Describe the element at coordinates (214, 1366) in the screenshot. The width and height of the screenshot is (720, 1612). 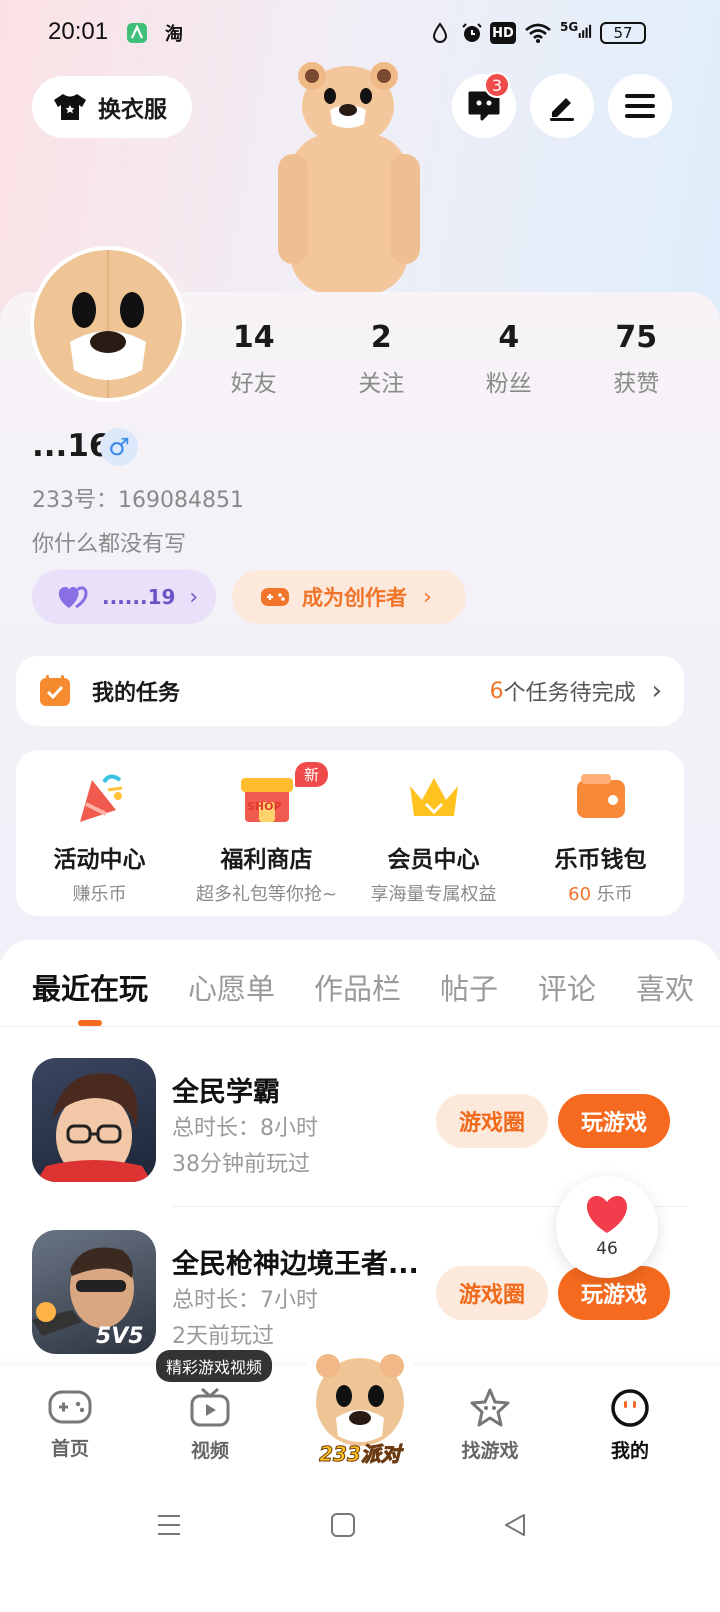
I see `video-tooltip: 精彩游戏视频` at that location.